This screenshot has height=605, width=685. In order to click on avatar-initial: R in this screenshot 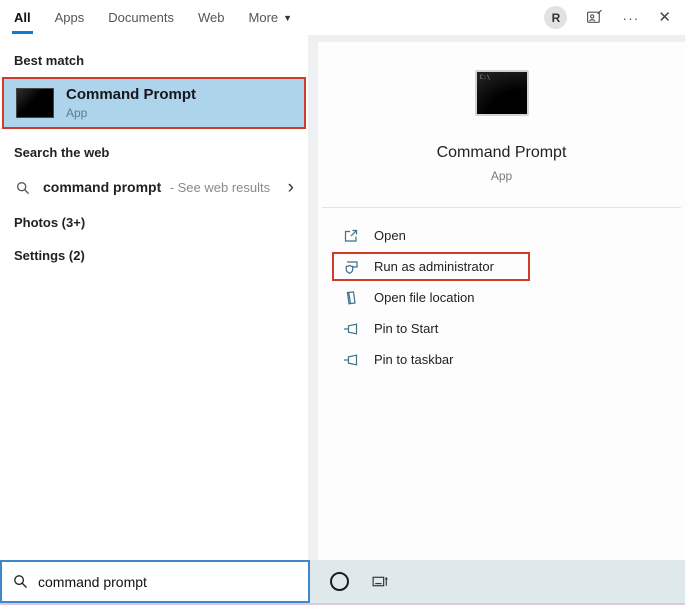, I will do `click(556, 17)`.